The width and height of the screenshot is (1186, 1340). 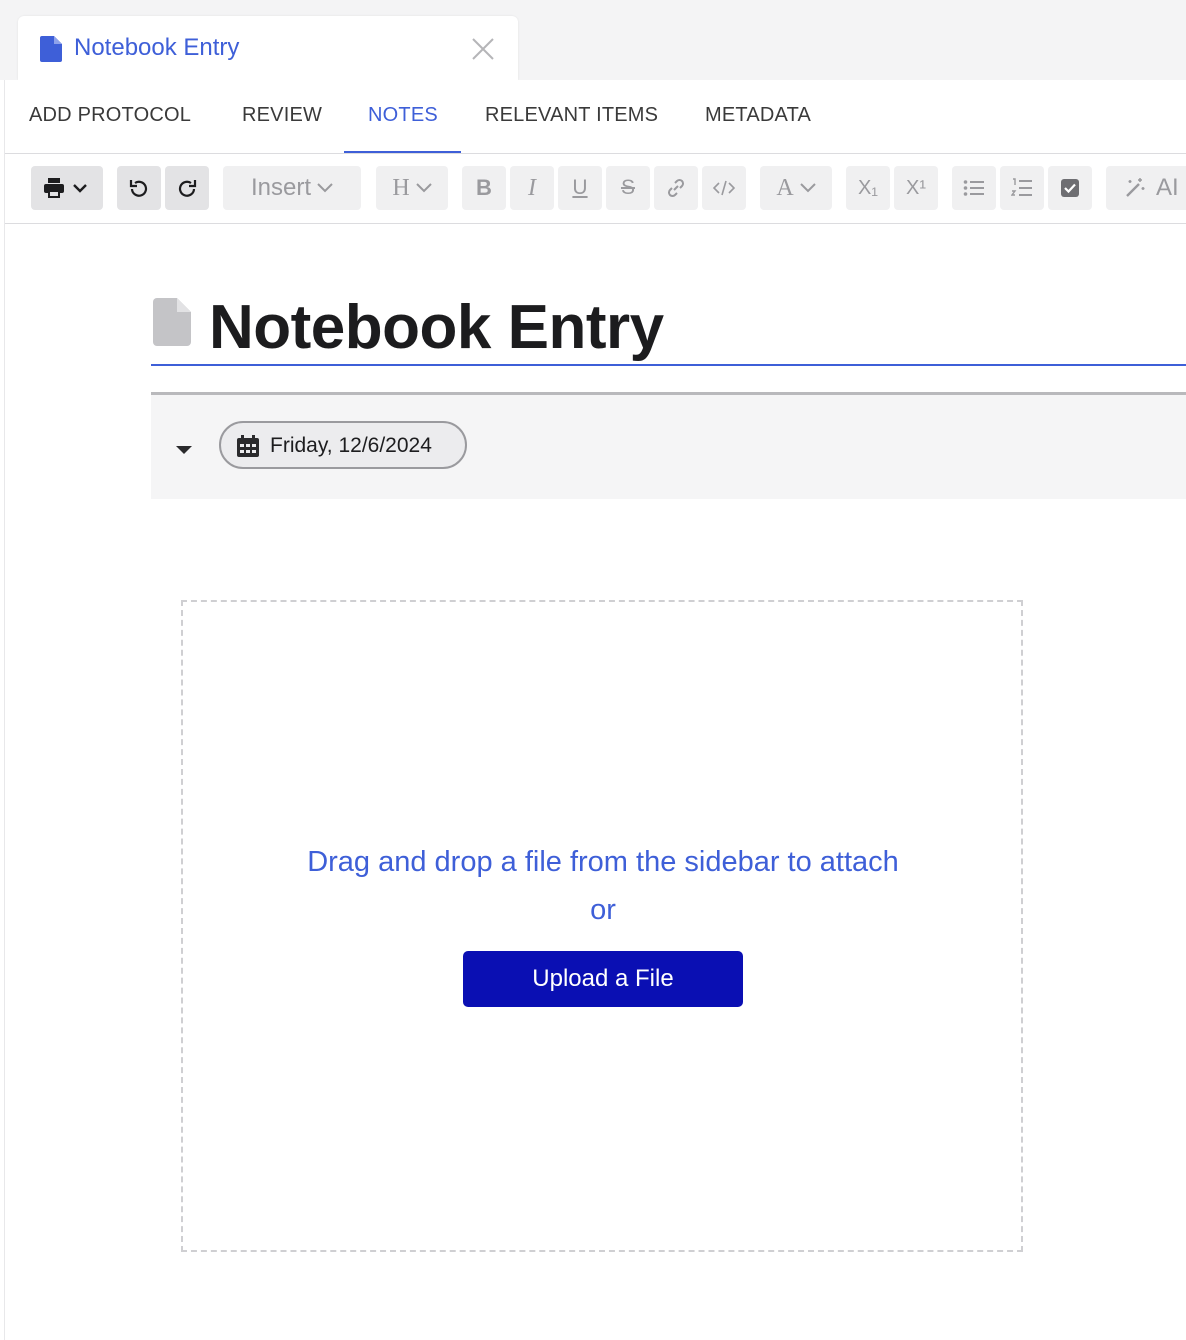 I want to click on checklist-button, so click(x=1070, y=188).